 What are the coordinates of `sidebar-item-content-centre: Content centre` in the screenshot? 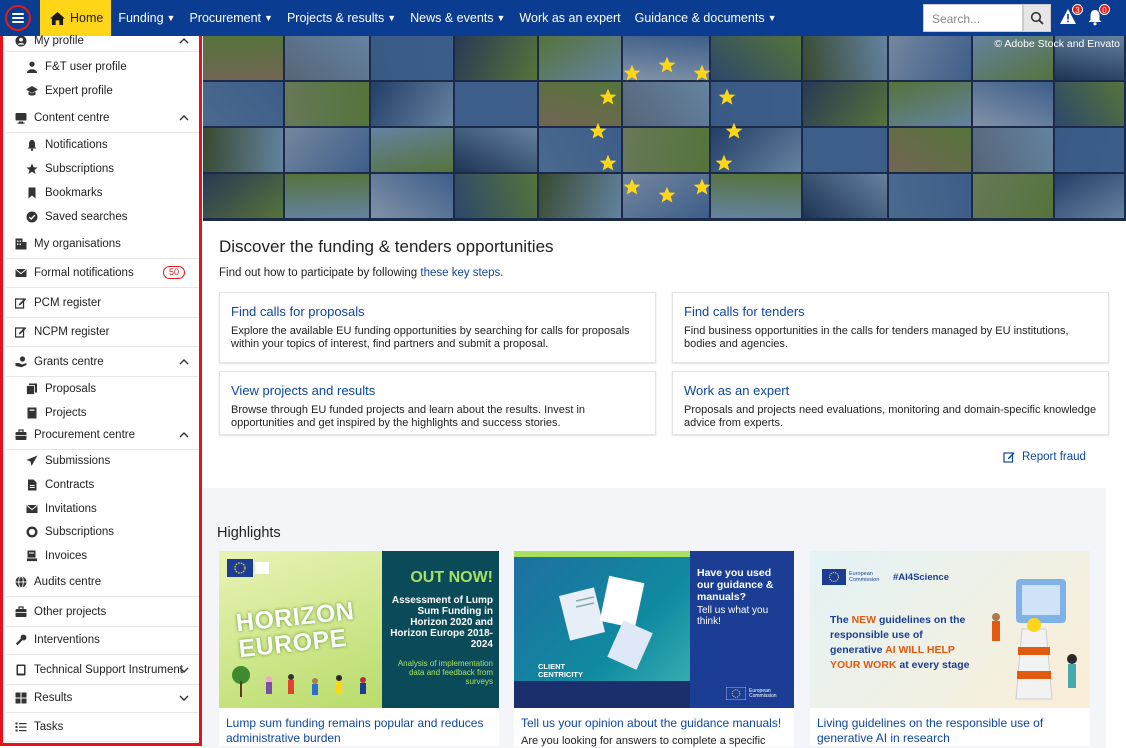 It's located at (102, 118).